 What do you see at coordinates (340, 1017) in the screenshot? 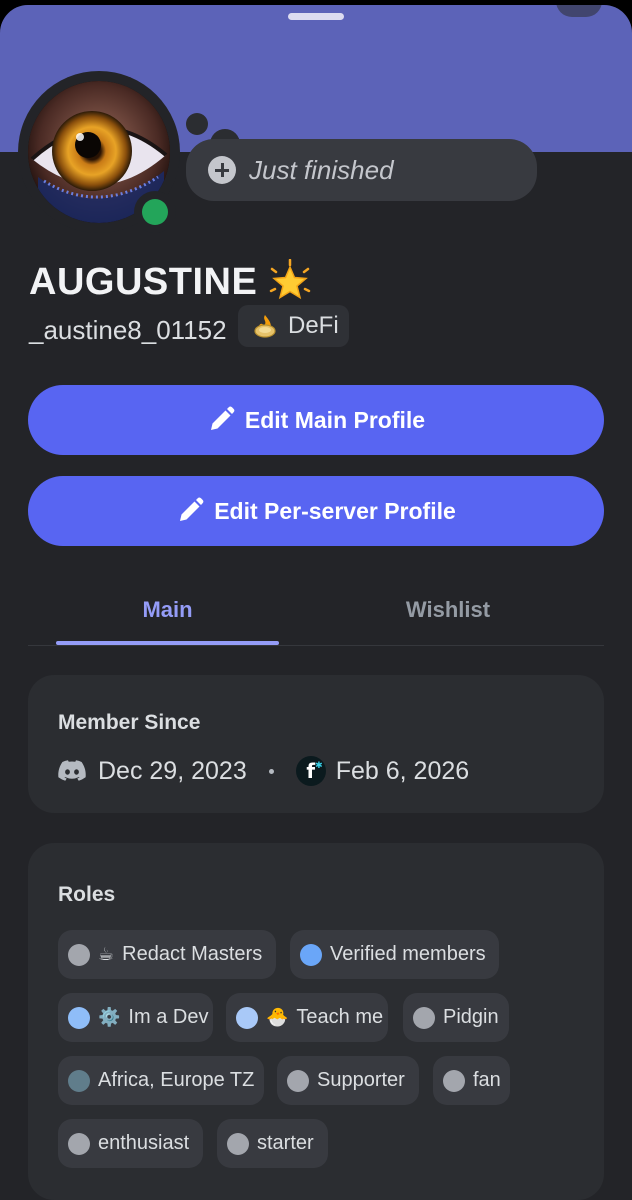
I see `role-label: Teach me` at bounding box center [340, 1017].